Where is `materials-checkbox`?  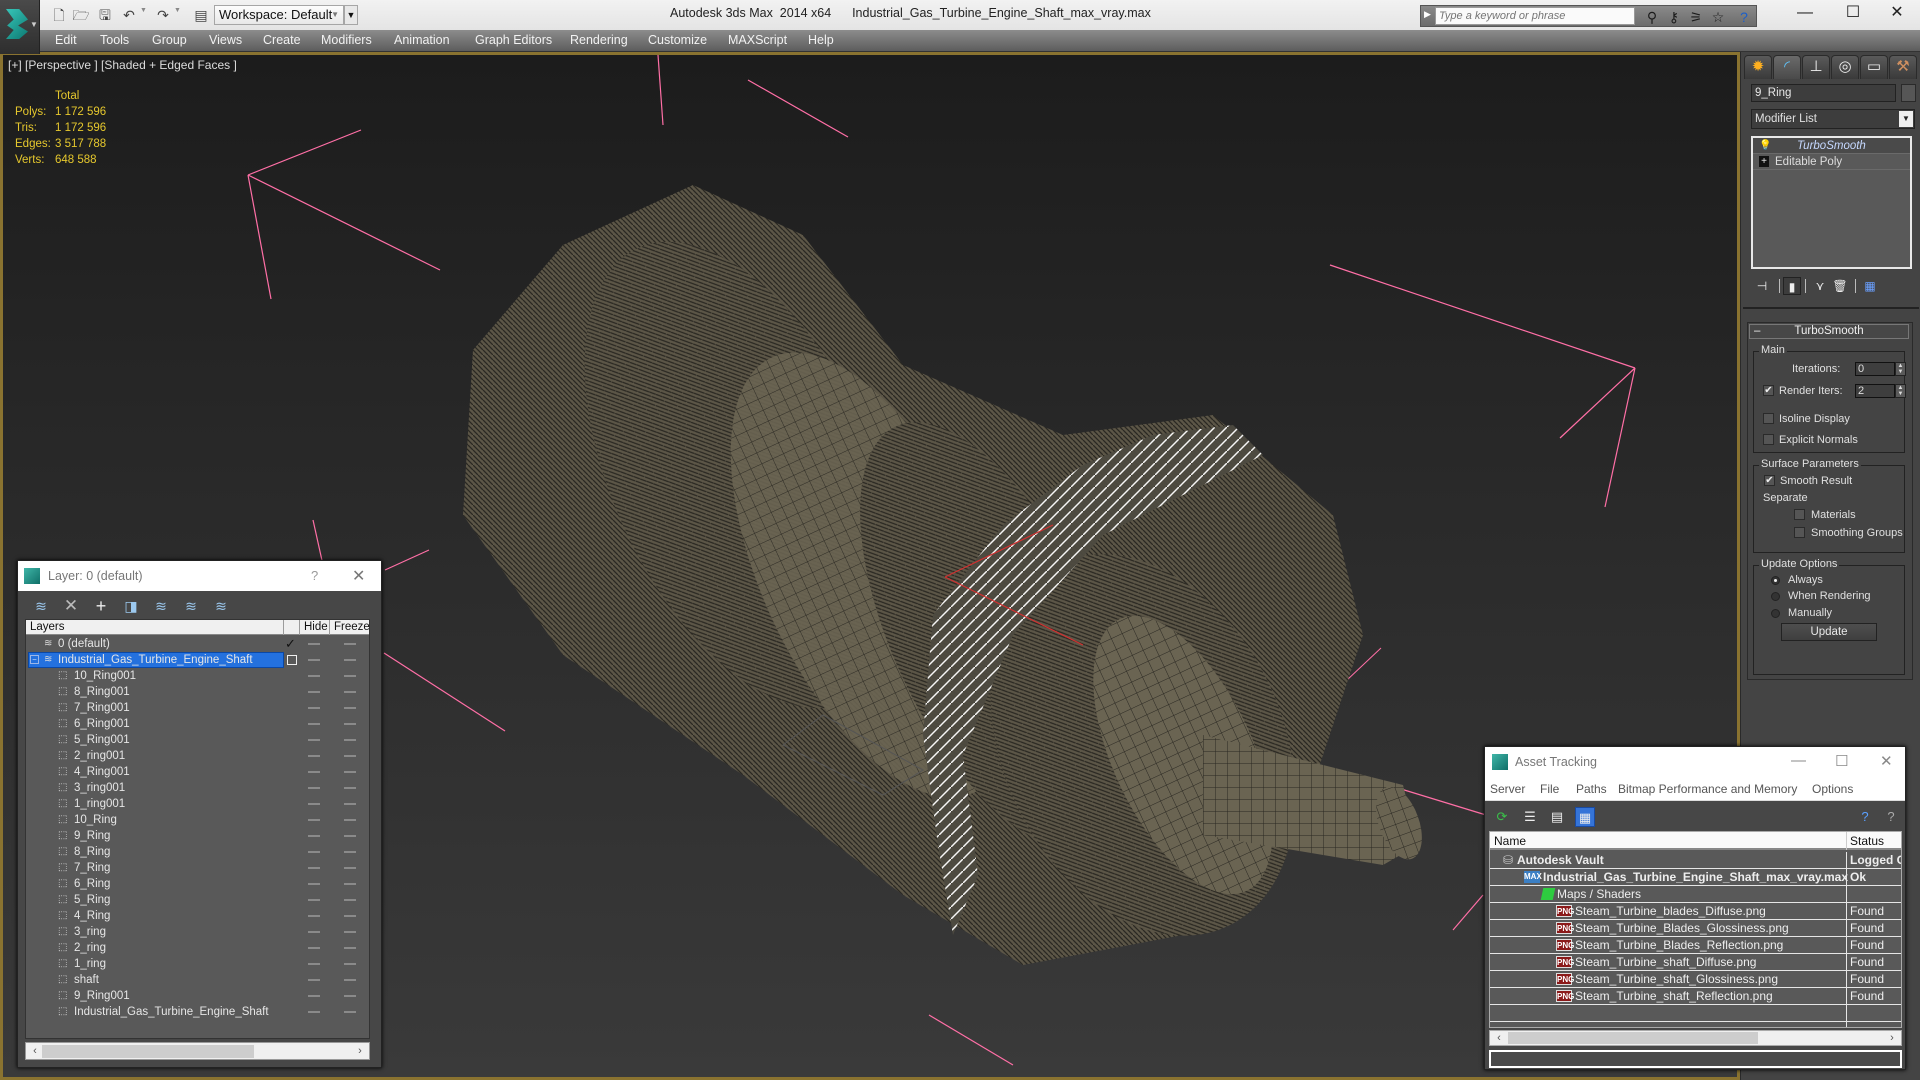
materials-checkbox is located at coordinates (1799, 514).